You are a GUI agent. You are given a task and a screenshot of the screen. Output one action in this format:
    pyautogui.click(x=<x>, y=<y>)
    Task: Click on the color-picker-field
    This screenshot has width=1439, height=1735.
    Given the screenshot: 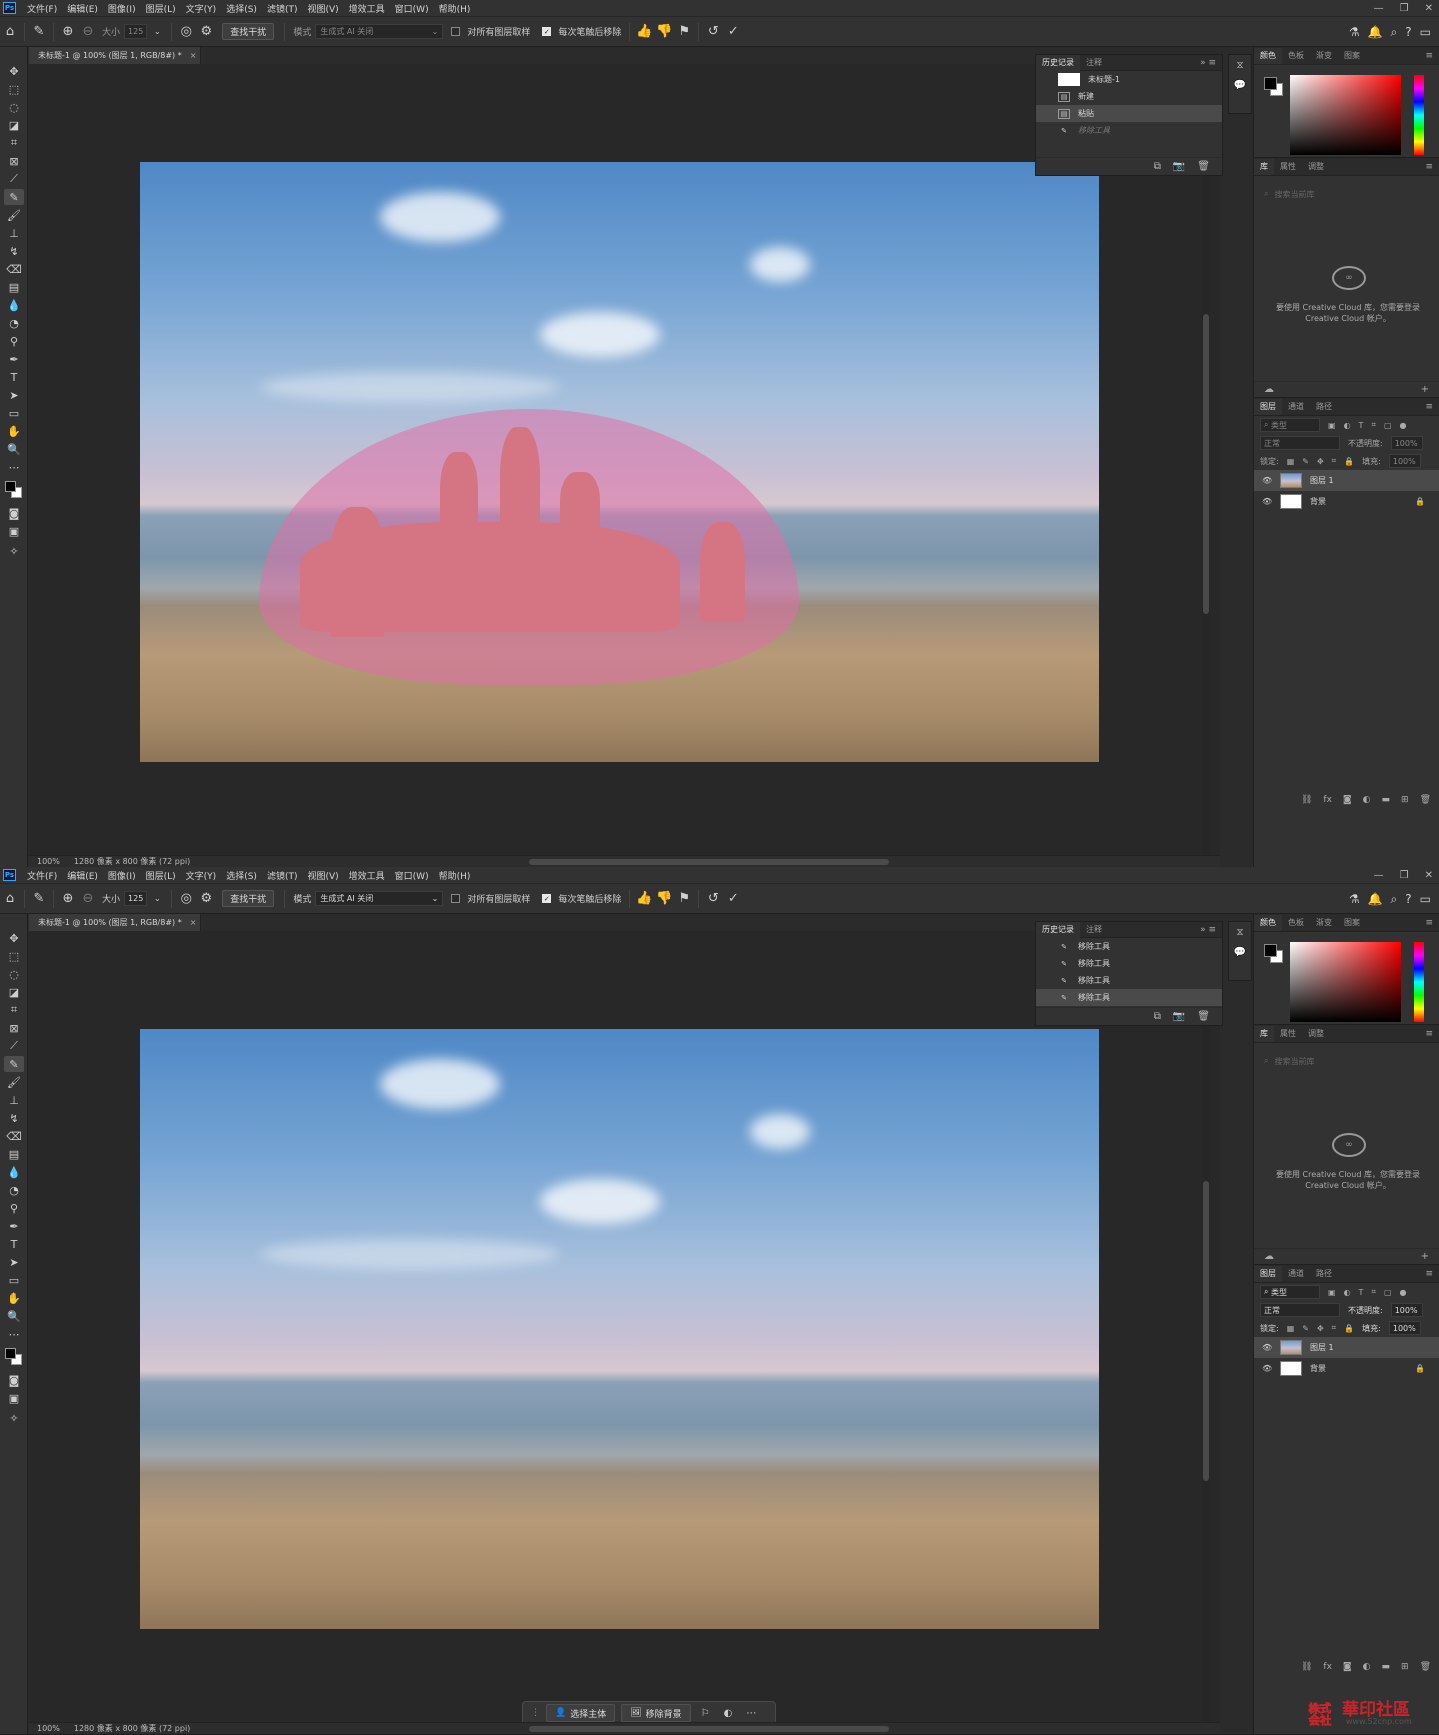 What is the action you would take?
    pyautogui.click(x=1345, y=982)
    